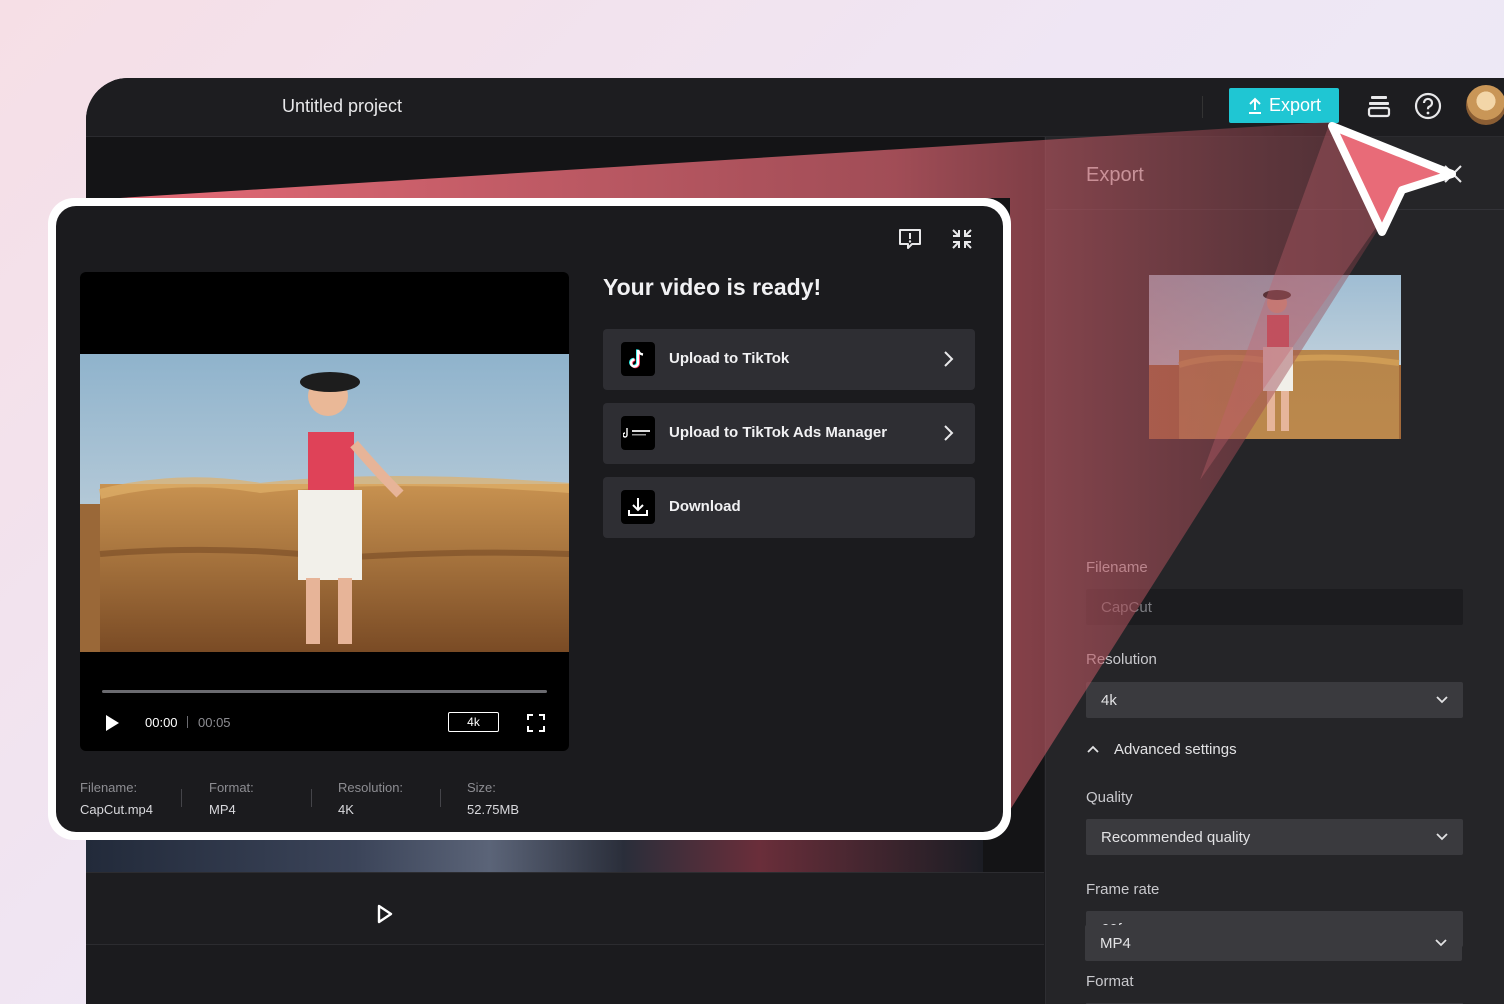 The height and width of the screenshot is (1004, 1504). What do you see at coordinates (638, 507) in the screenshot?
I see `download-icon` at bounding box center [638, 507].